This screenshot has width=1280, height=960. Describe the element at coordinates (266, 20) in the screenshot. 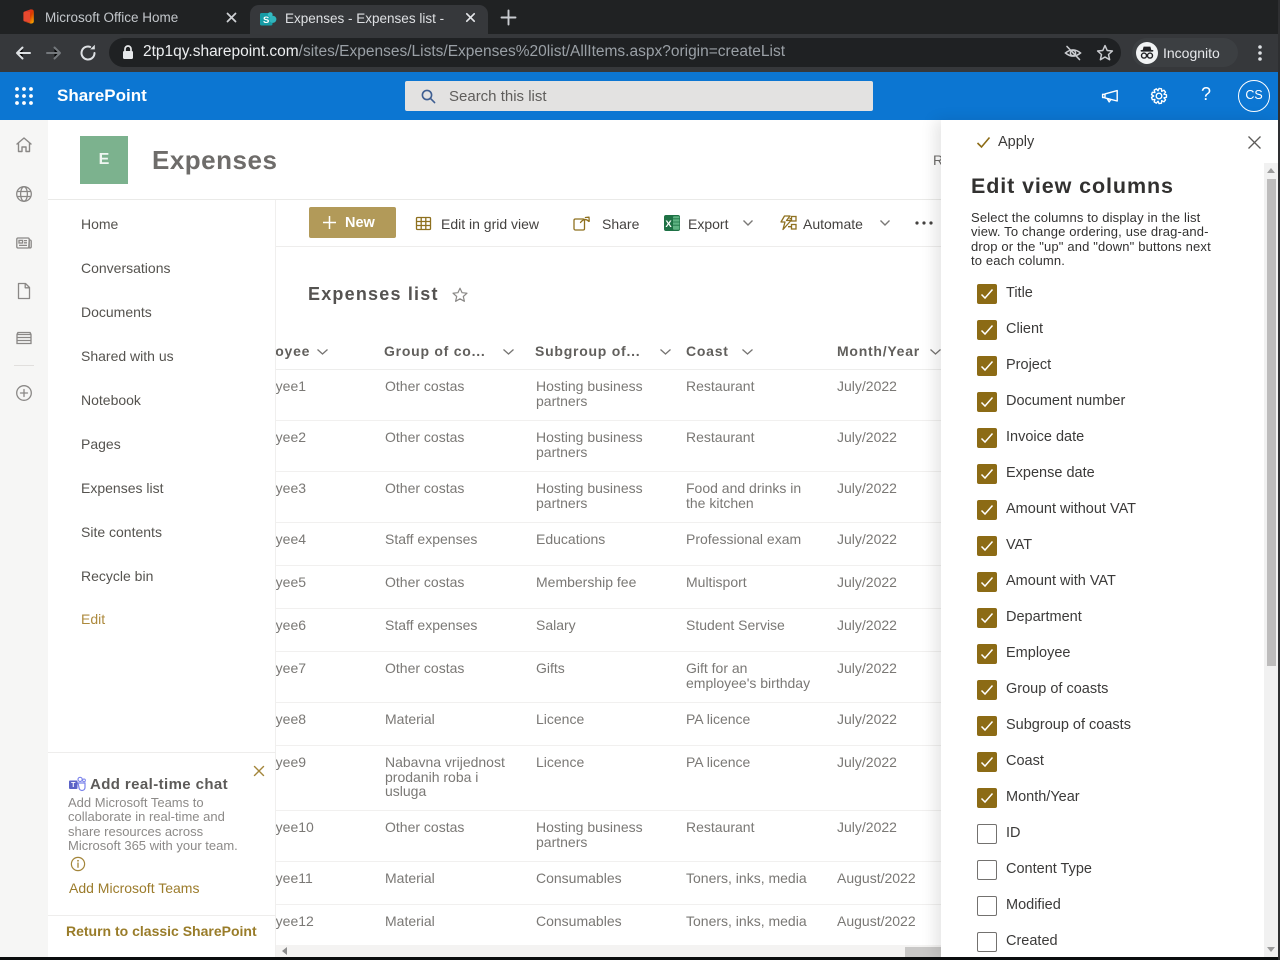

I see `svg-text: S` at that location.